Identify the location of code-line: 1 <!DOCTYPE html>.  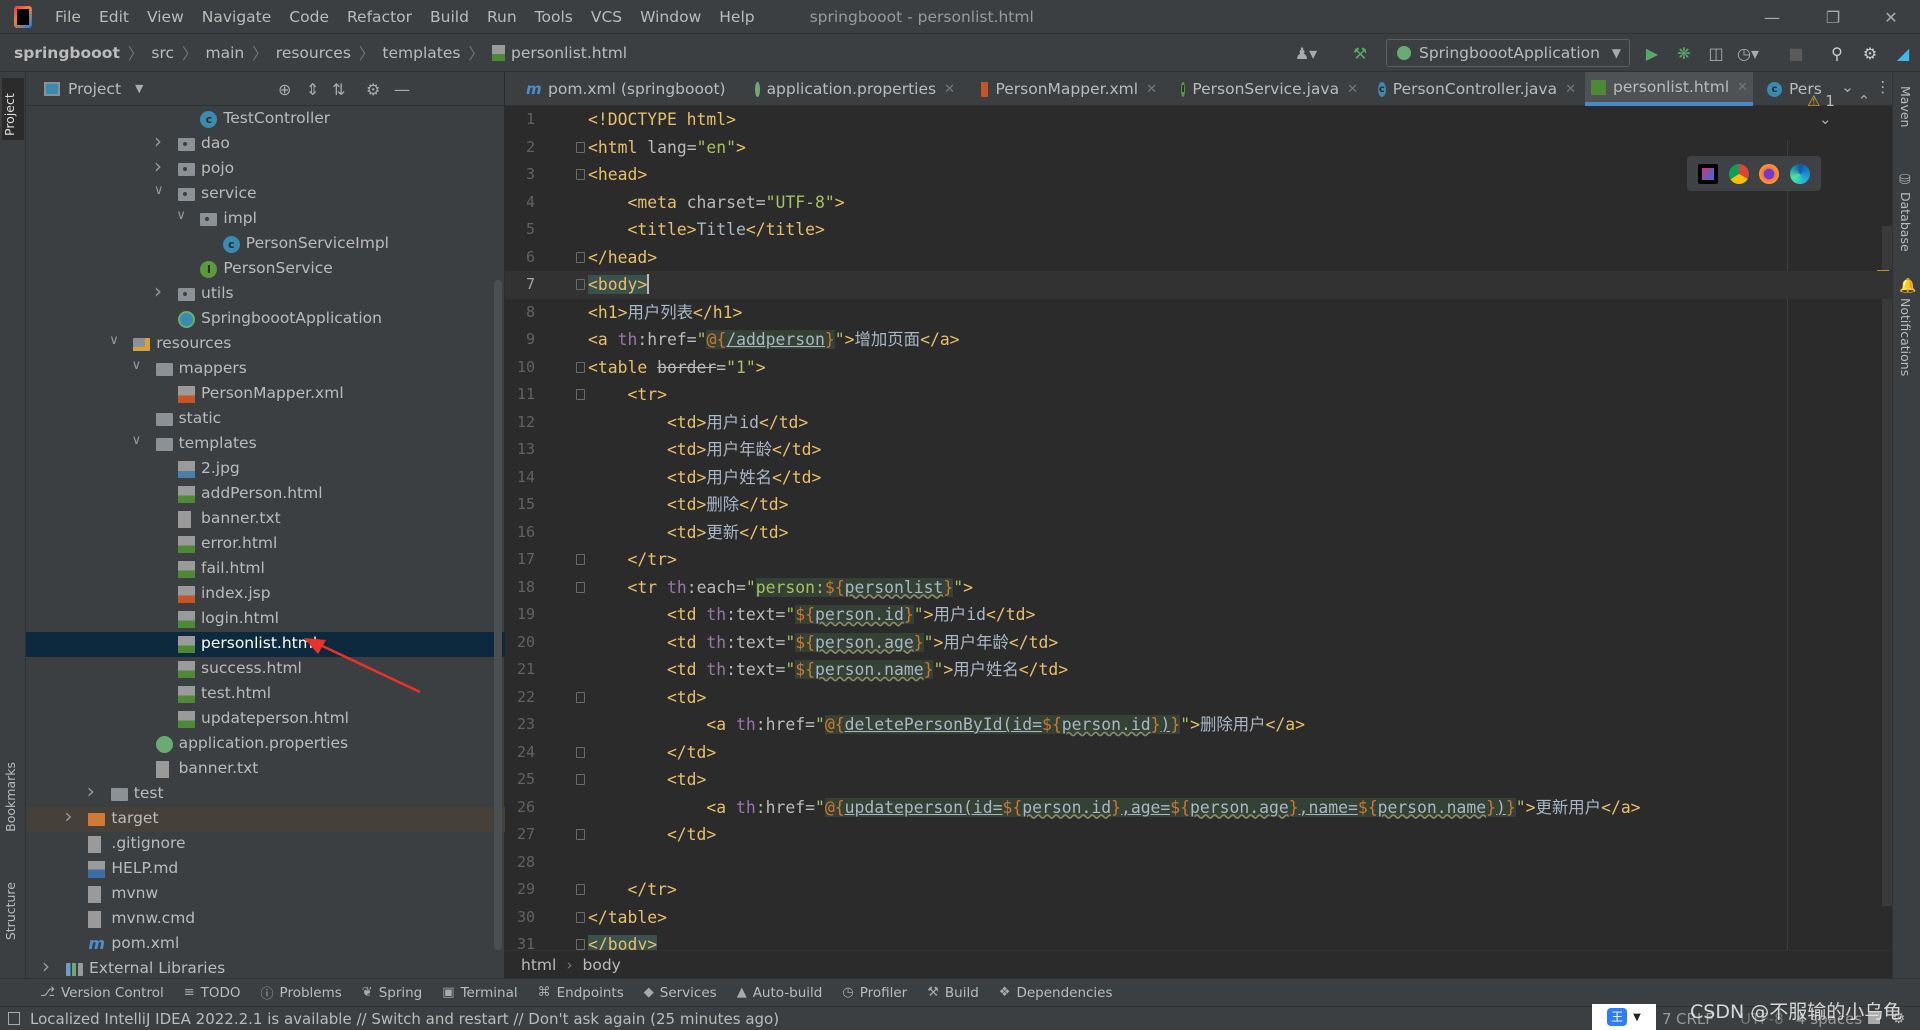
(1198, 120).